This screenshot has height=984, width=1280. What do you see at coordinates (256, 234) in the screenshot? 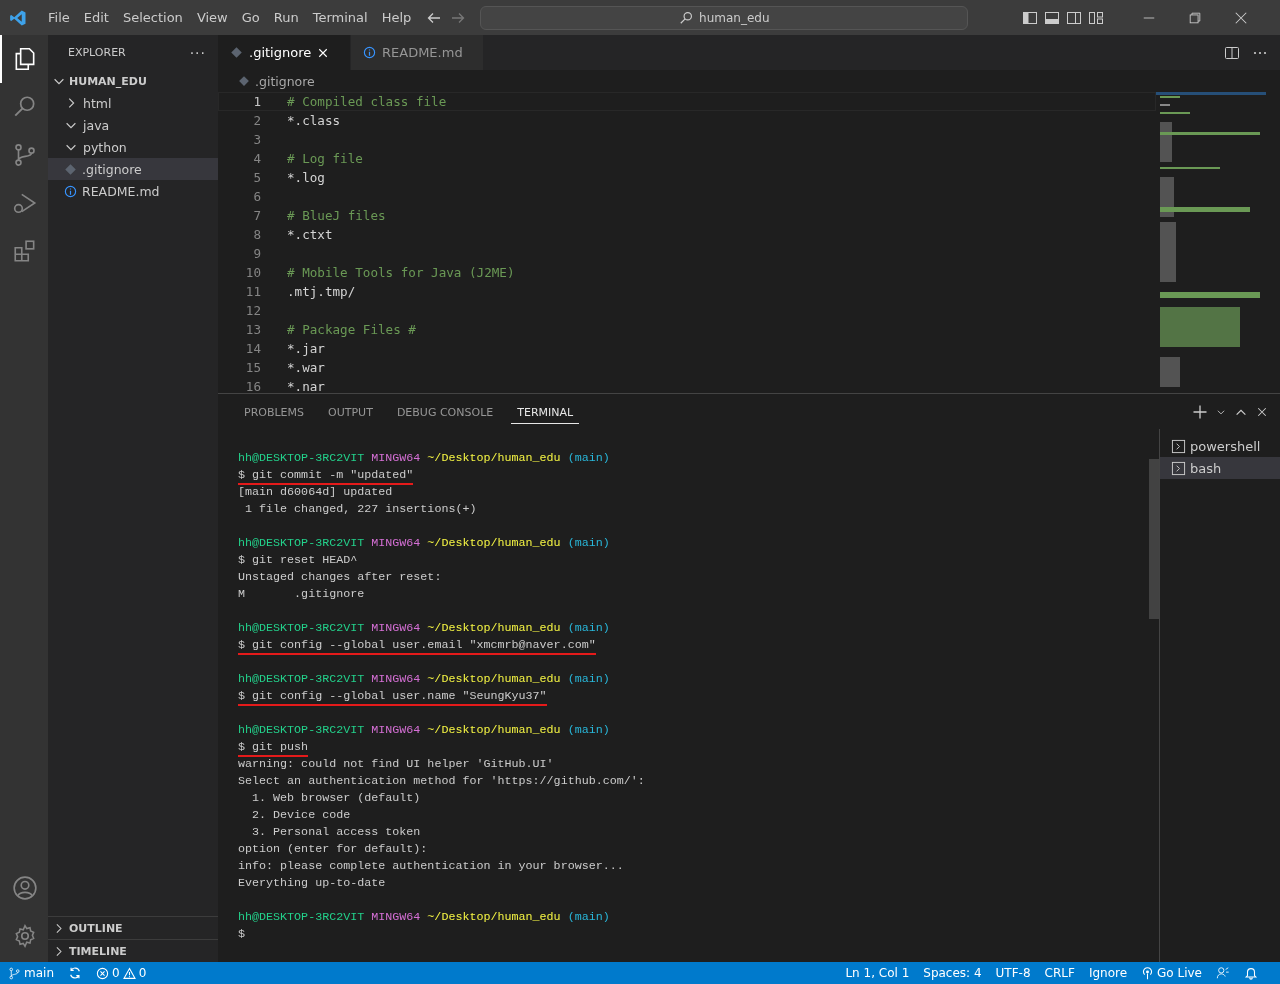
I see `line-number: 8` at bounding box center [256, 234].